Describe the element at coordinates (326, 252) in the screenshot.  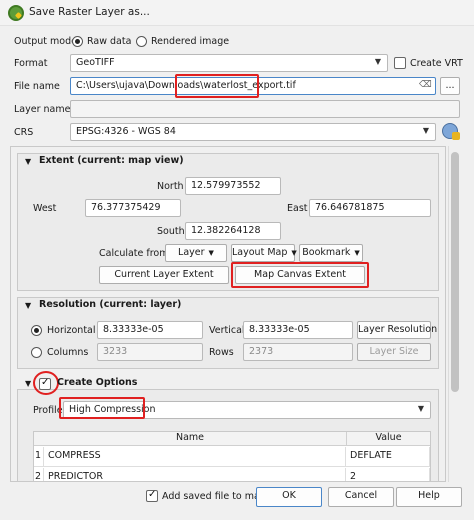
I see `bookmark-label: Bookmark` at that location.